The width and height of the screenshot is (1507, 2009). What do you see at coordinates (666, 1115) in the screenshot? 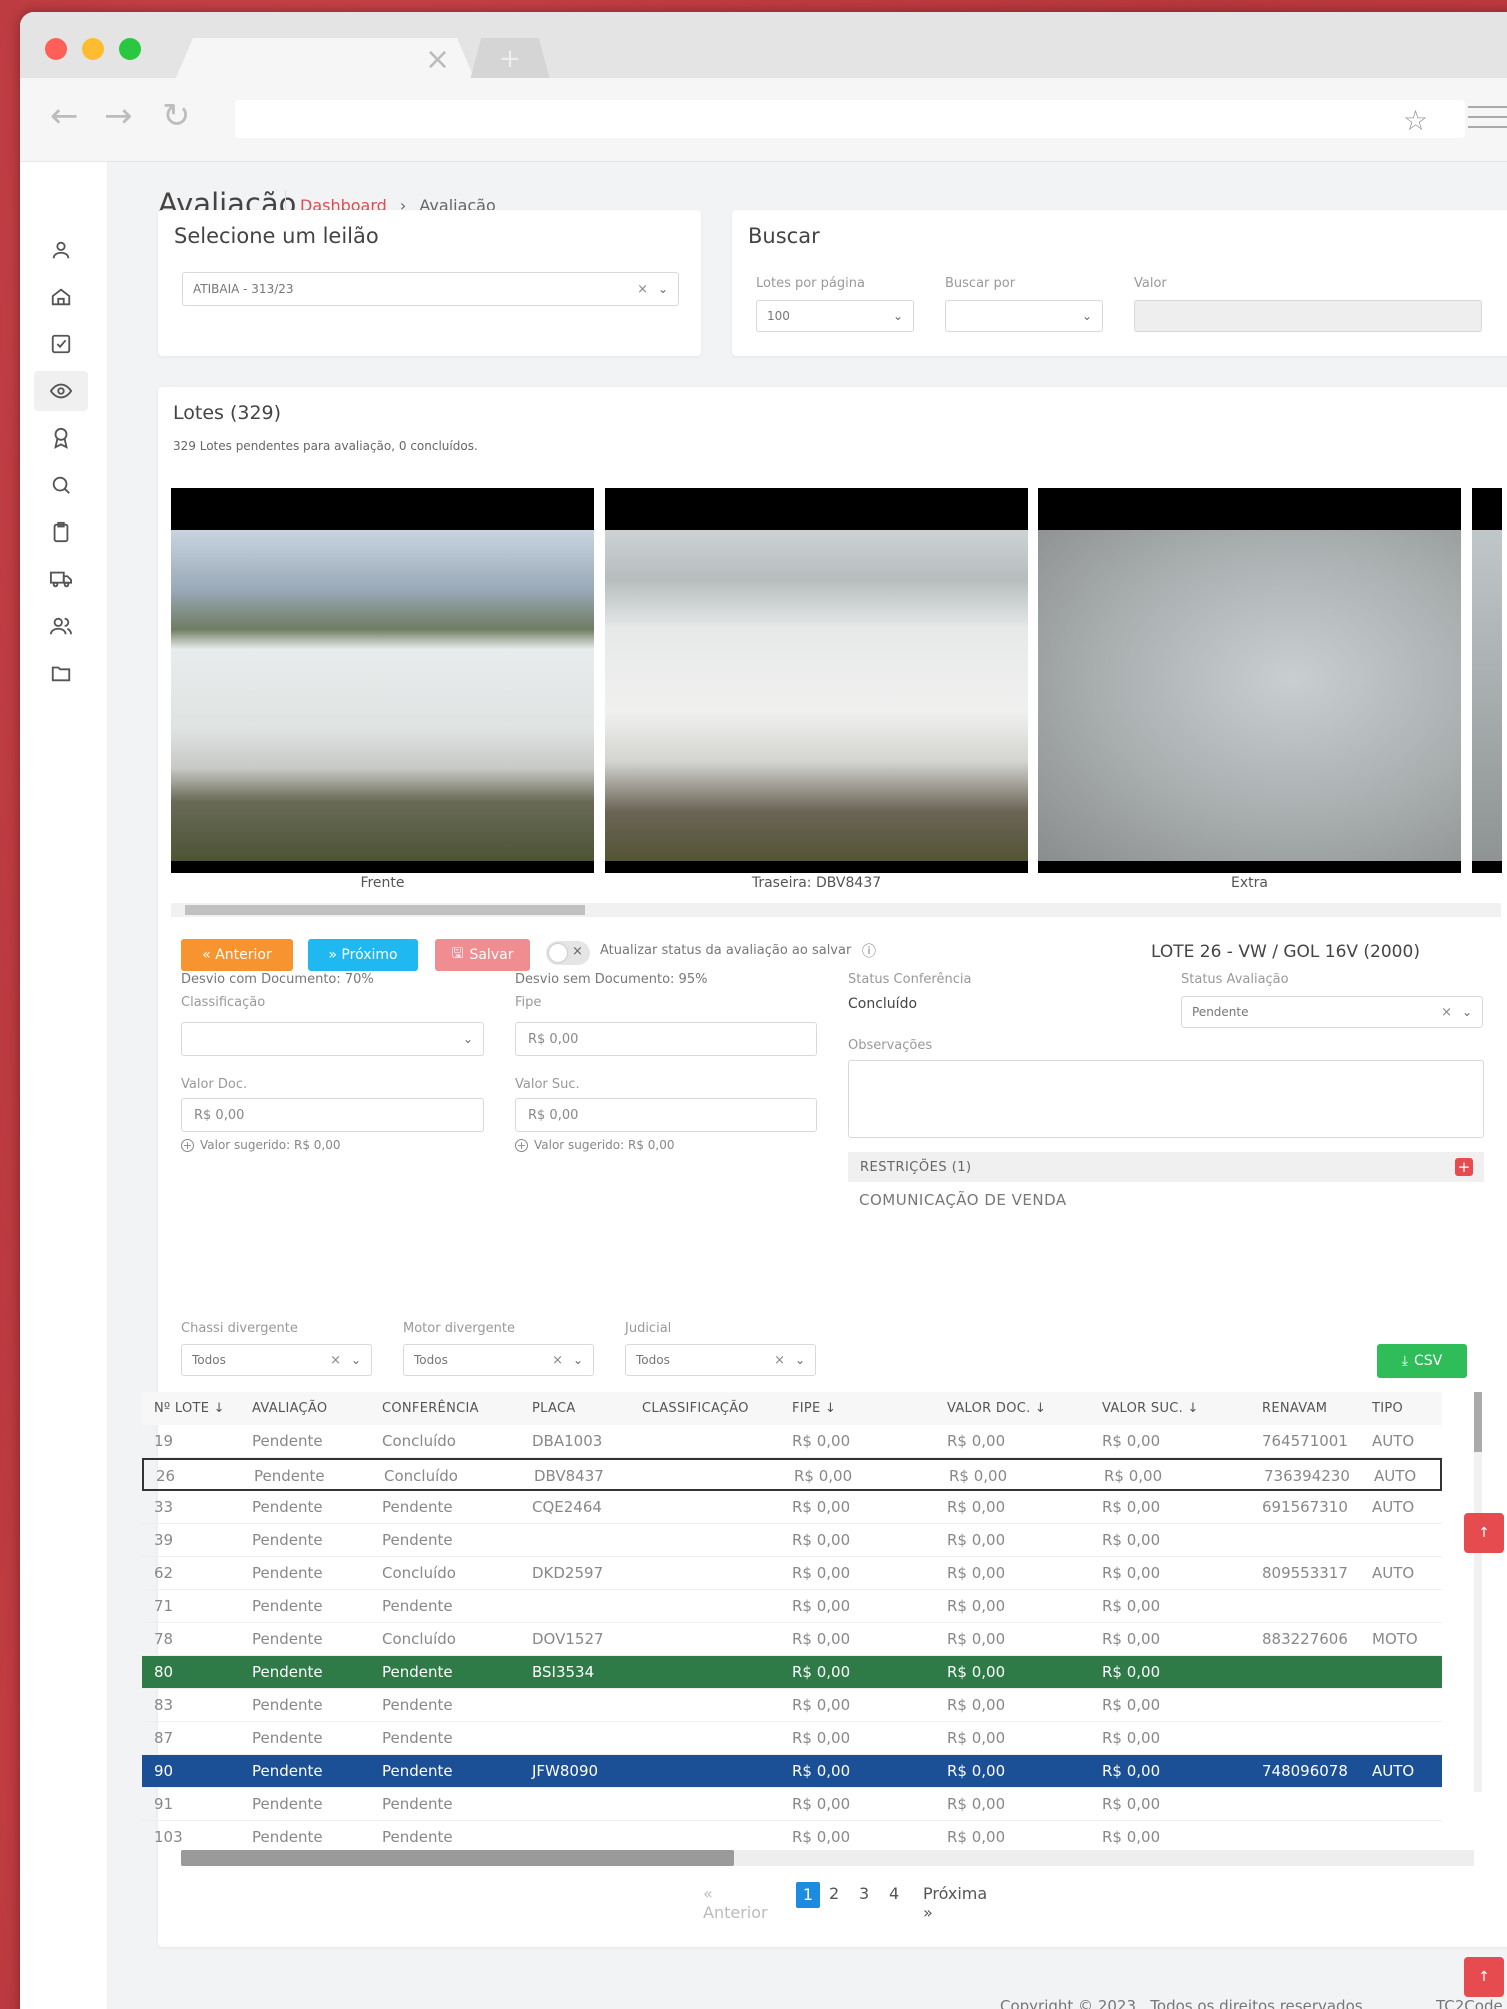
I see `valor-suc-input: R$ 0,00` at bounding box center [666, 1115].